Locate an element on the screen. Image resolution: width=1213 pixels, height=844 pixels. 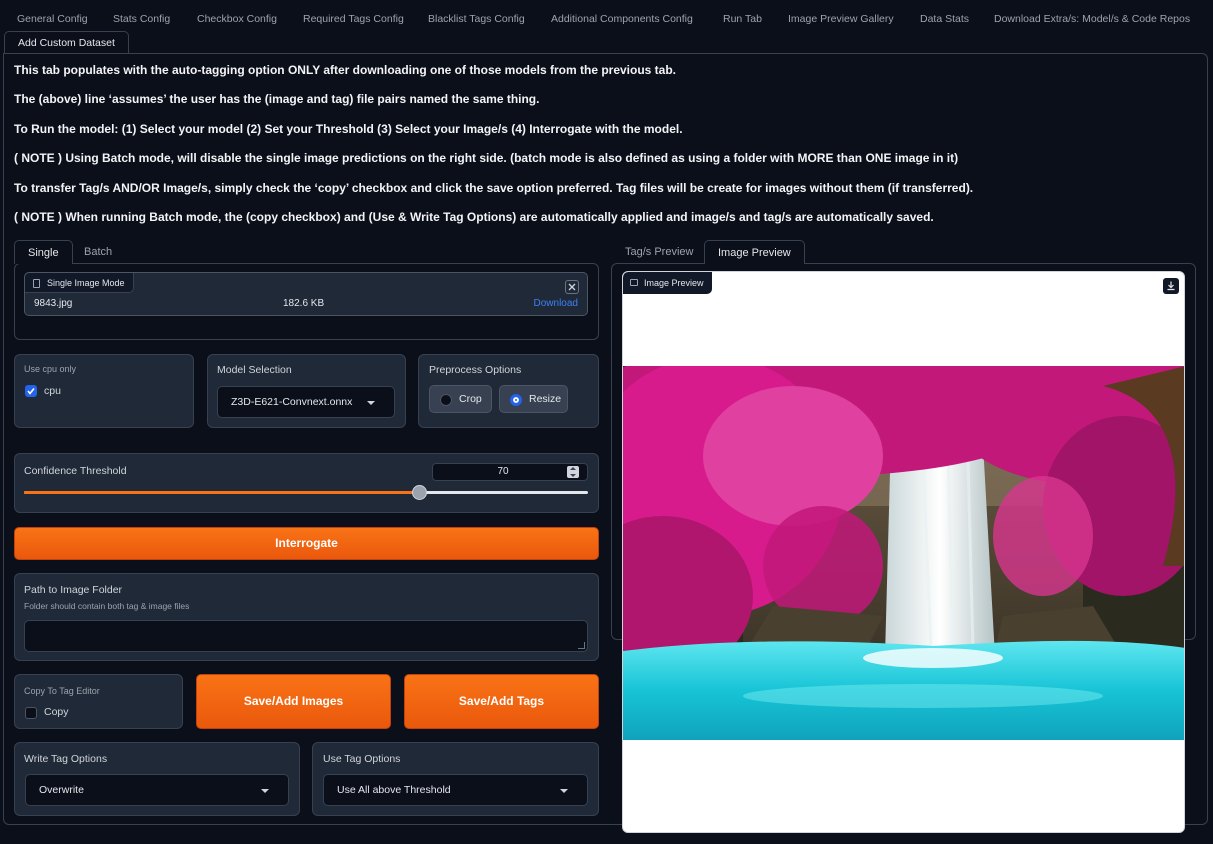
threshold-slider-fill is located at coordinates (221, 492).